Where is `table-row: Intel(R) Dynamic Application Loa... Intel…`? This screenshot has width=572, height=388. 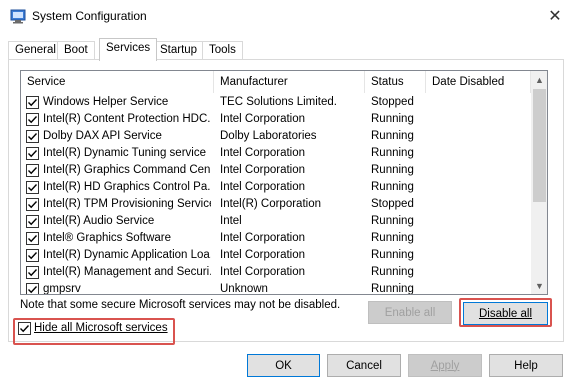 table-row: Intel(R) Dynamic Application Loa... Intel… is located at coordinates (276, 255).